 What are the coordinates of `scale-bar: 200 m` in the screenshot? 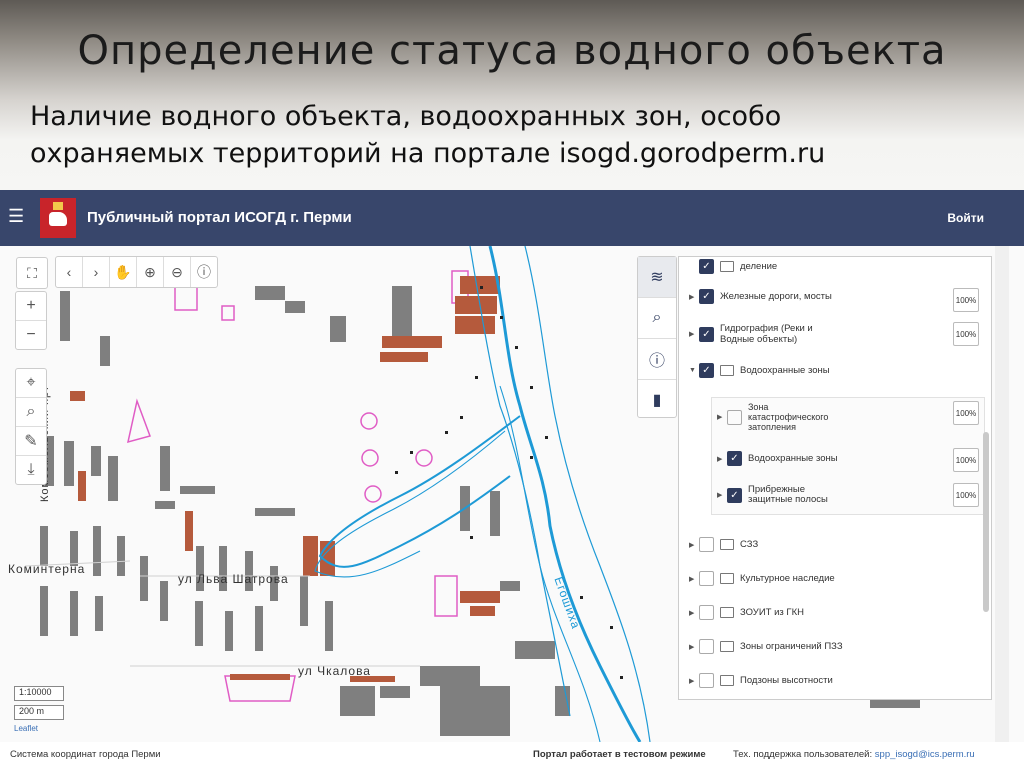 It's located at (39, 712).